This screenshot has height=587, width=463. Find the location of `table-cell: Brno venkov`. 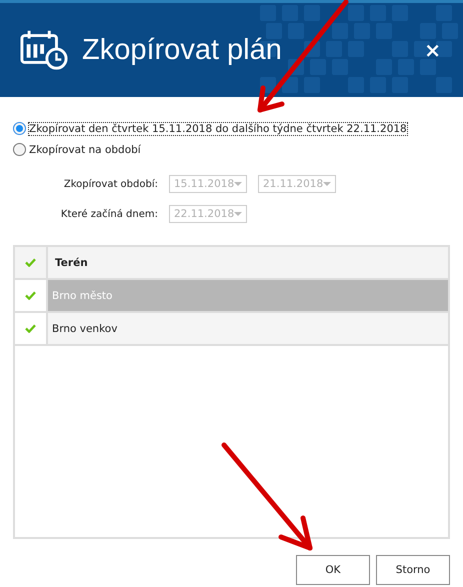

table-cell: Brno venkov is located at coordinates (248, 328).